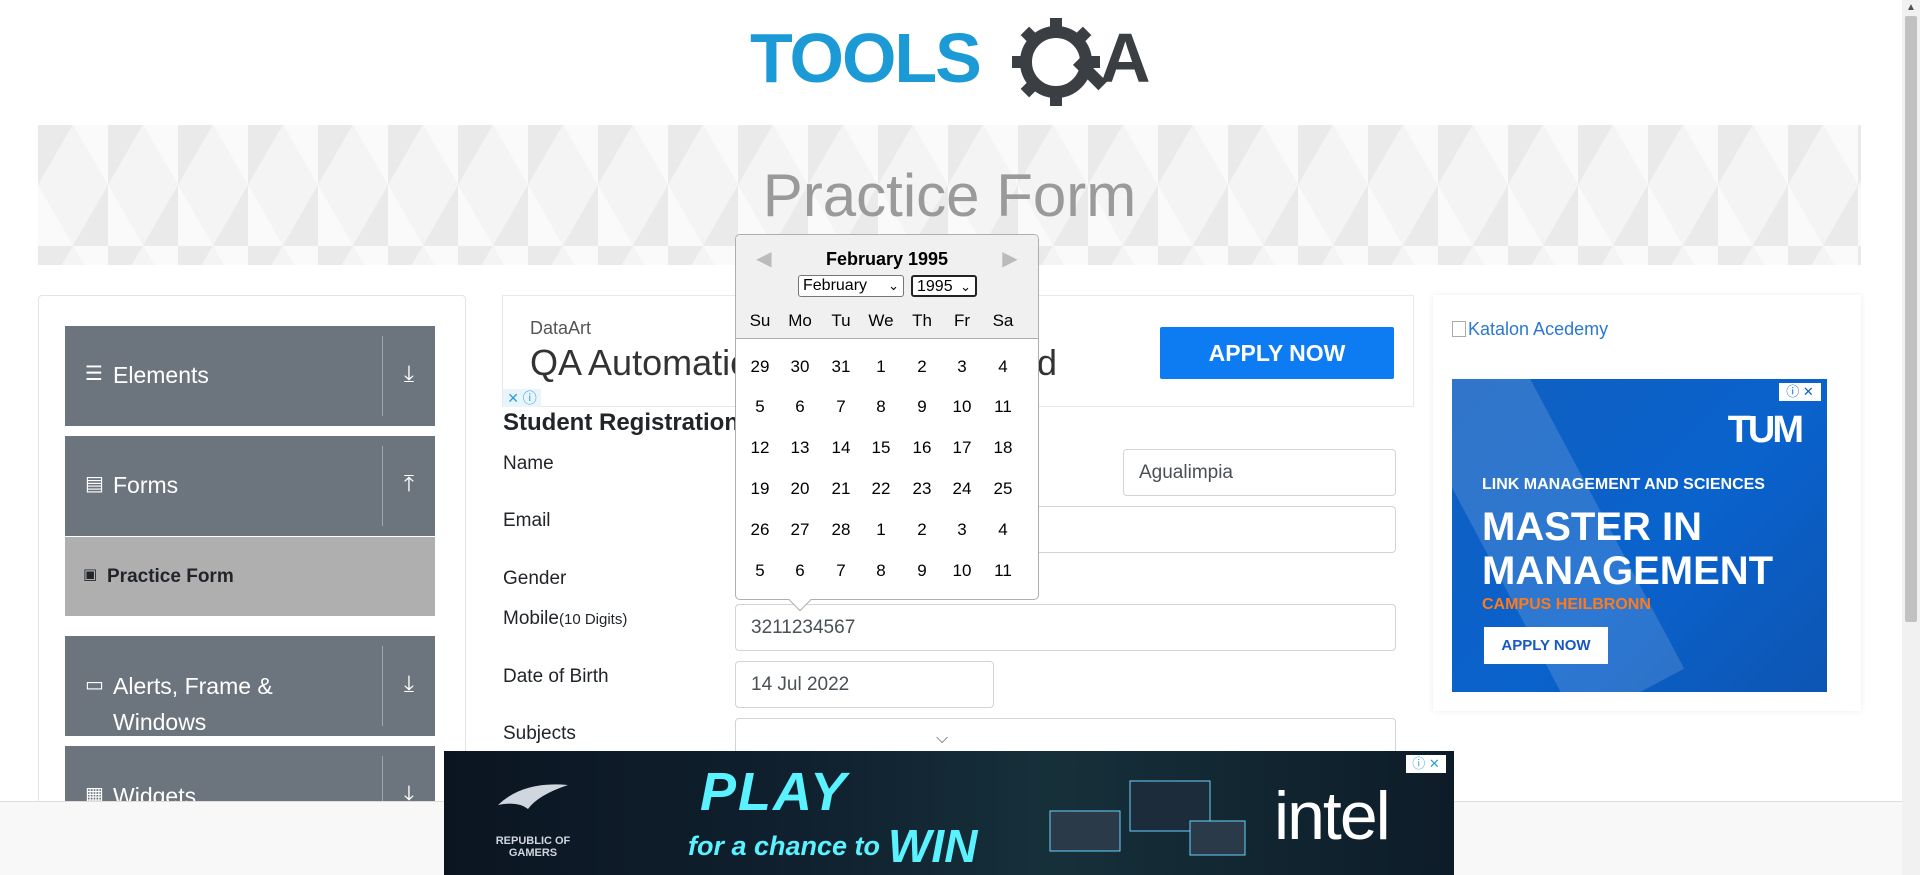 This screenshot has width=1920, height=875. Describe the element at coordinates (535, 578) in the screenshot. I see `gender-label: Gender` at that location.